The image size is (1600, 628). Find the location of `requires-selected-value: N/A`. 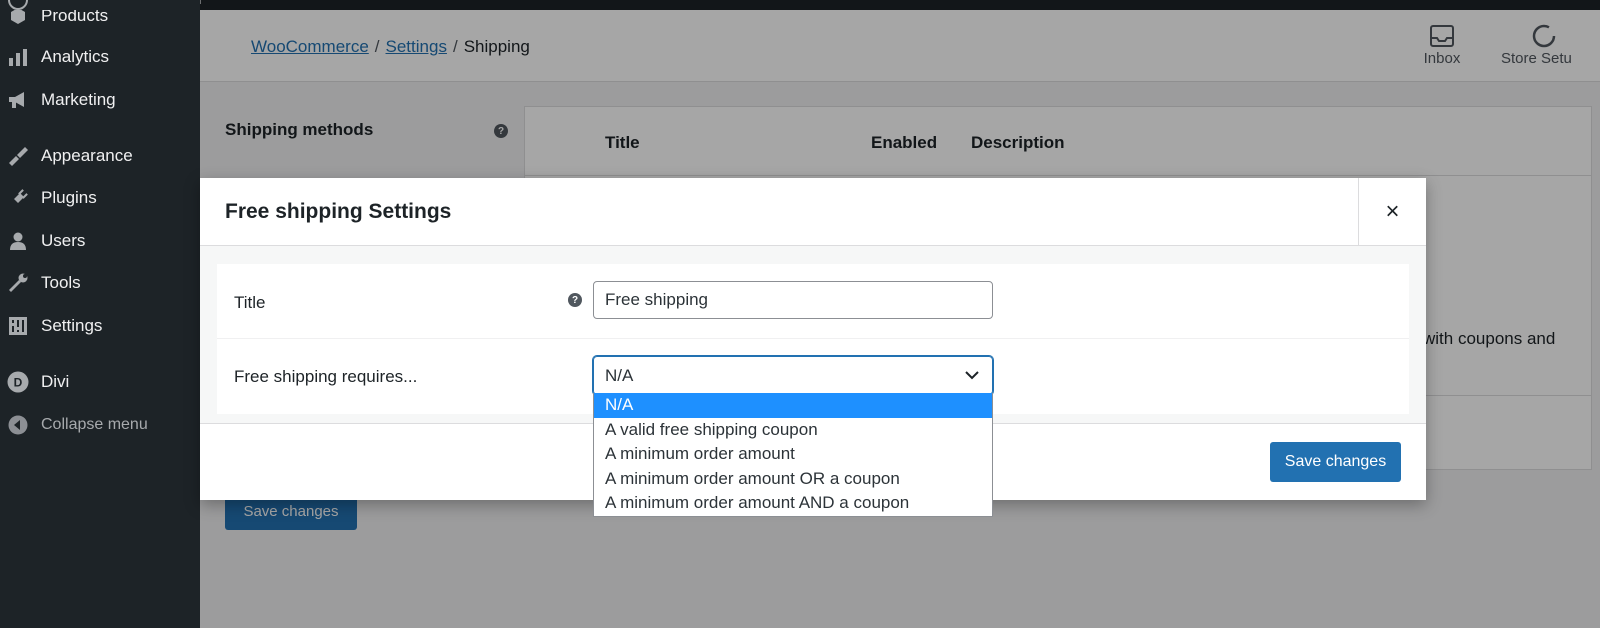

requires-selected-value: N/A is located at coordinates (619, 375).